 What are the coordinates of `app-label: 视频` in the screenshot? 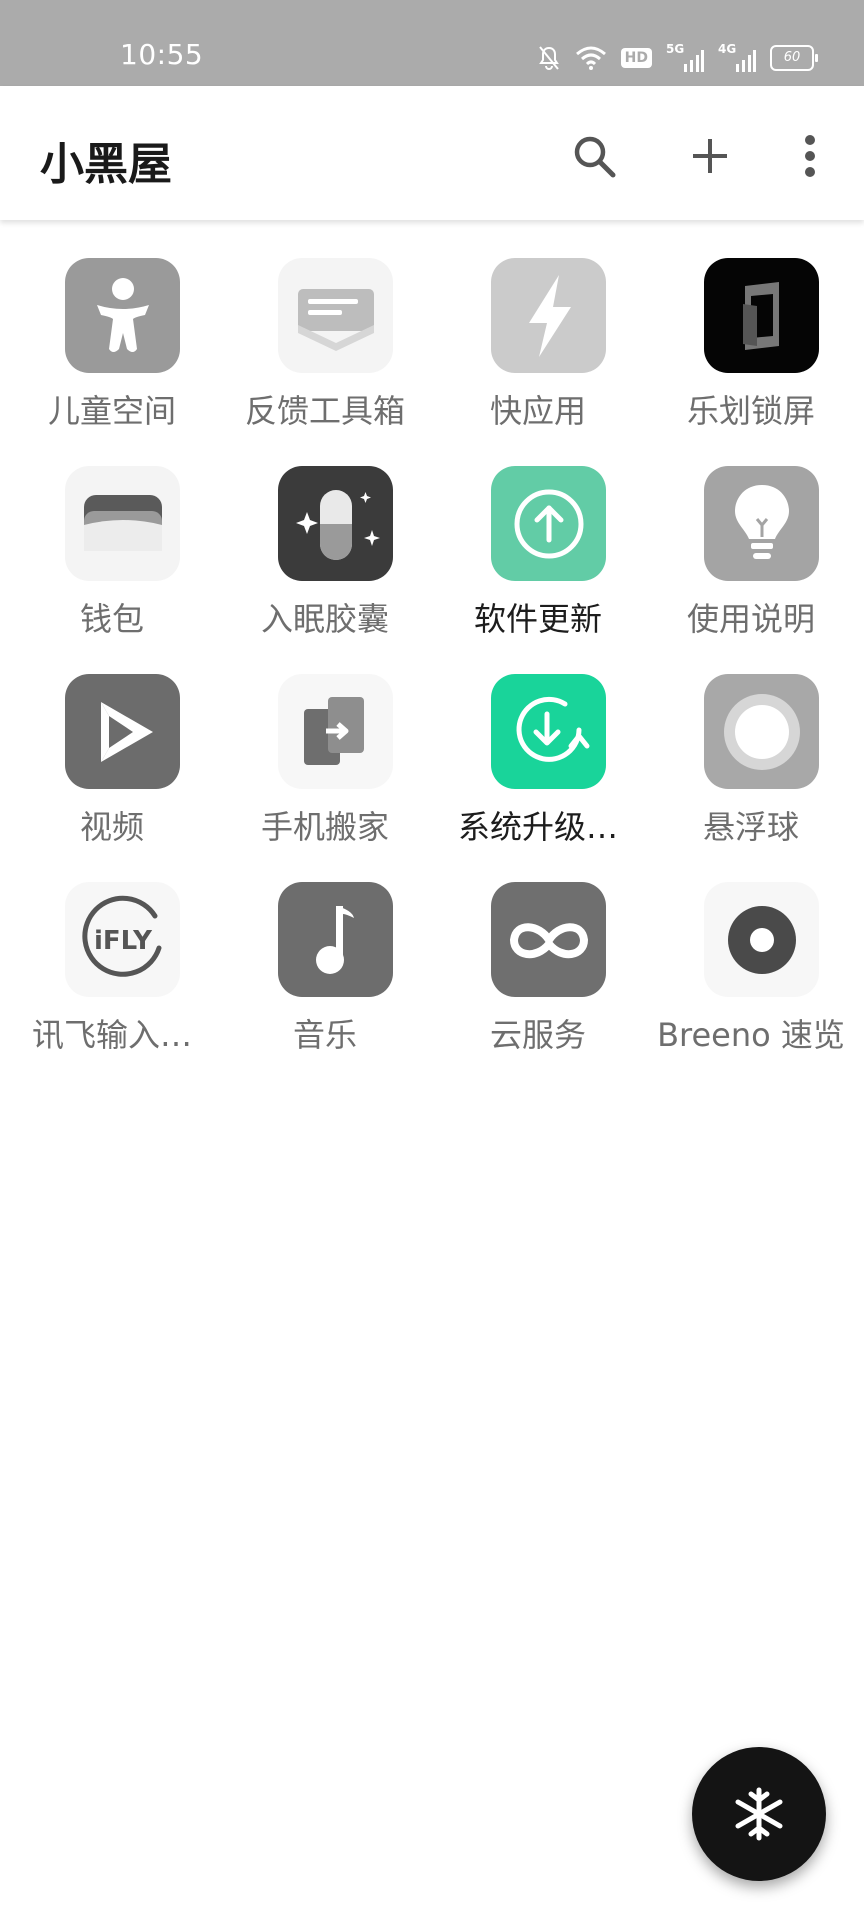 It's located at (111, 827).